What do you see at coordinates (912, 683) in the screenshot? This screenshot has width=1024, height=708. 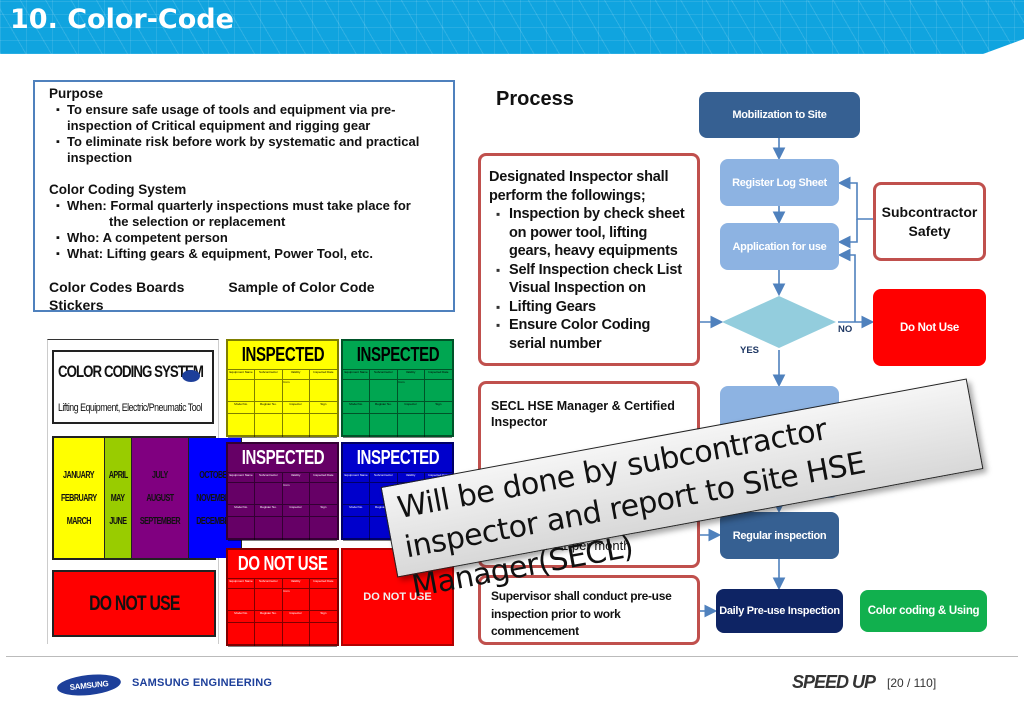 I see `page-indicator: [20 / 110]` at bounding box center [912, 683].